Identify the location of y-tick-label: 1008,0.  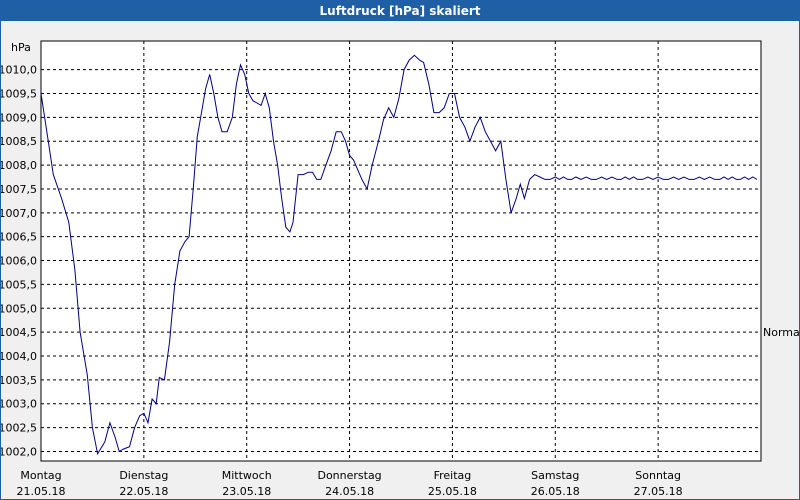
(19, 165).